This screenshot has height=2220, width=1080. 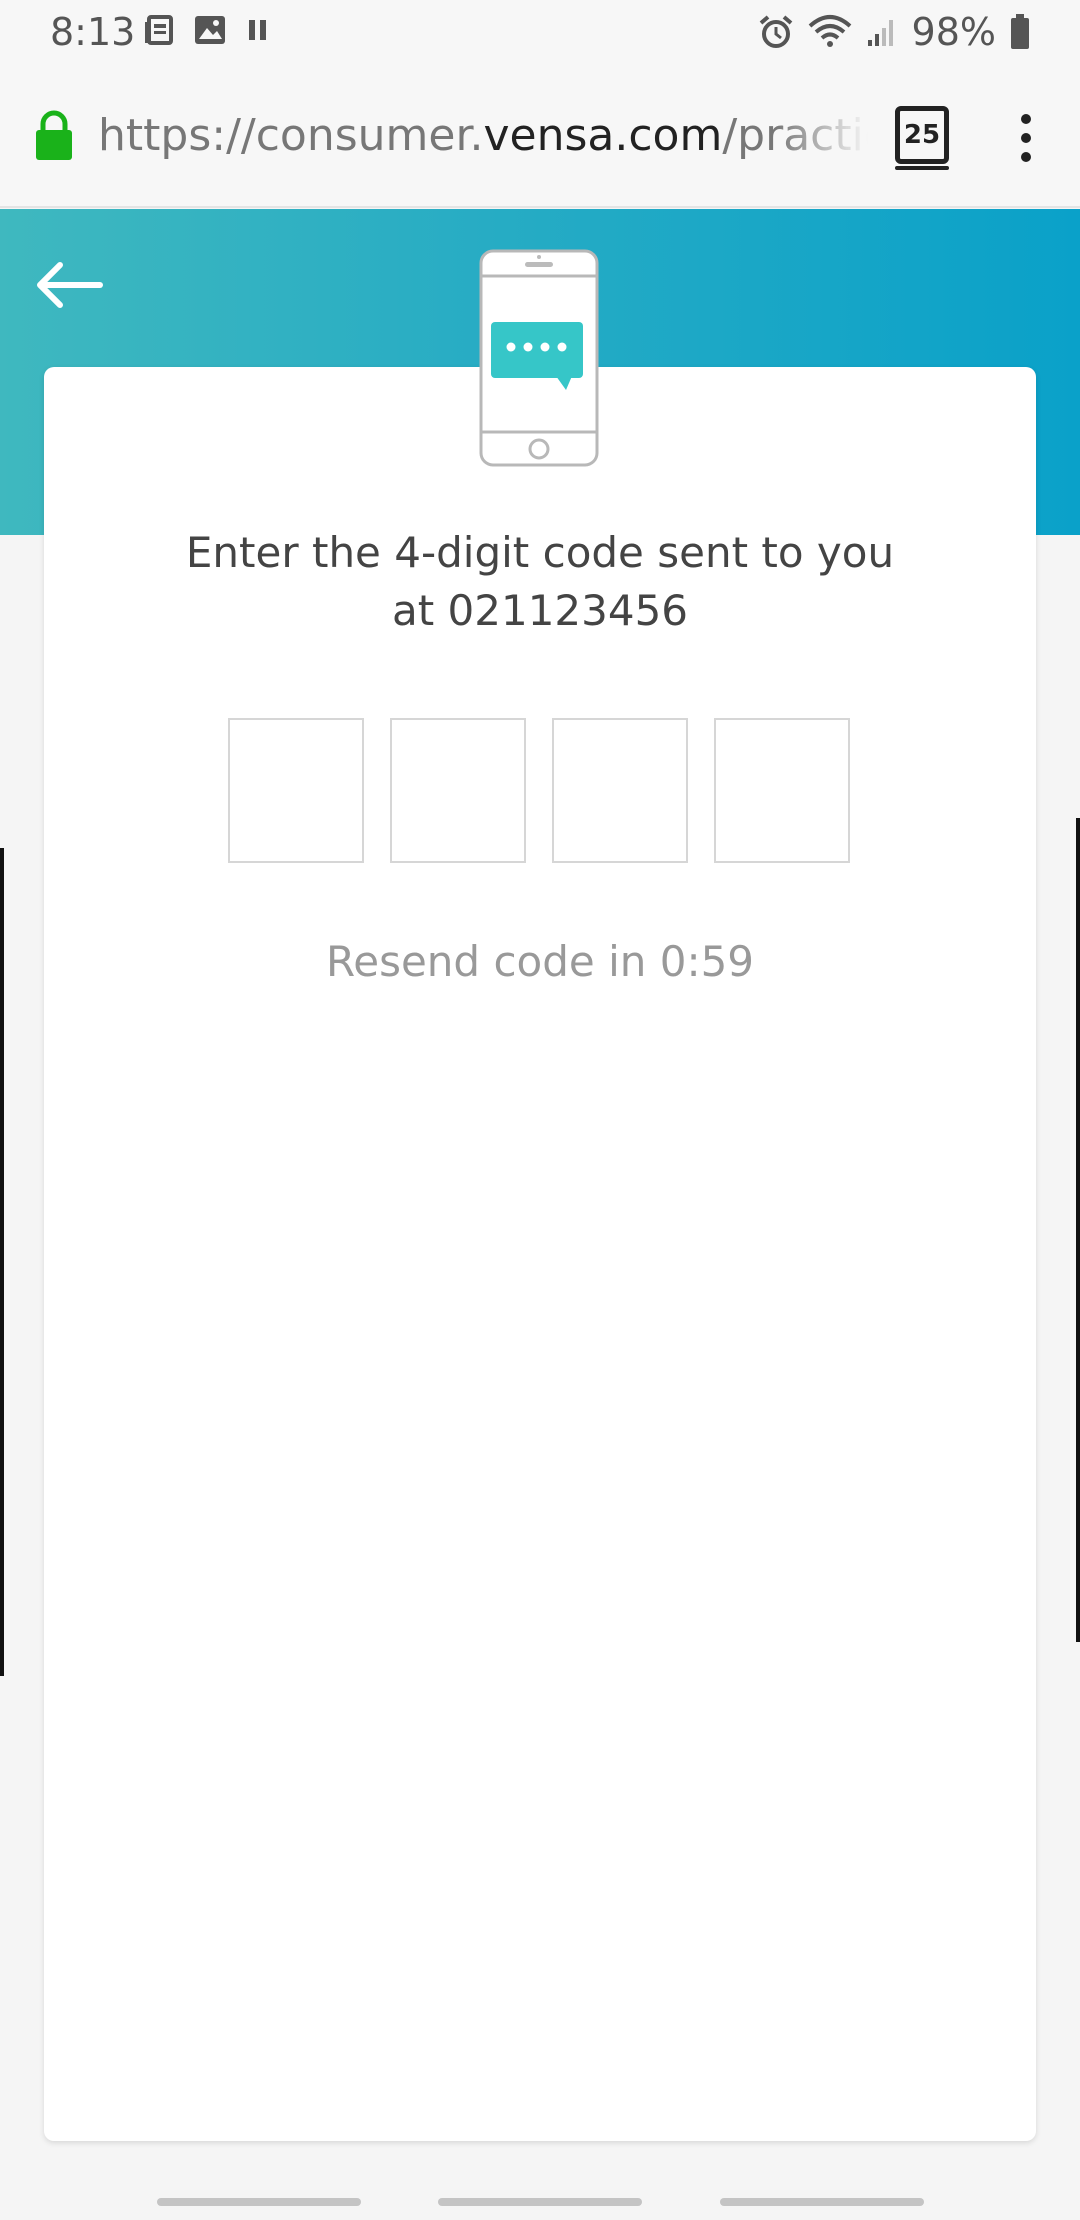 I want to click on browser-address-bar: https://consumer.vensa.com/practice 25, so click(x=540, y=136).